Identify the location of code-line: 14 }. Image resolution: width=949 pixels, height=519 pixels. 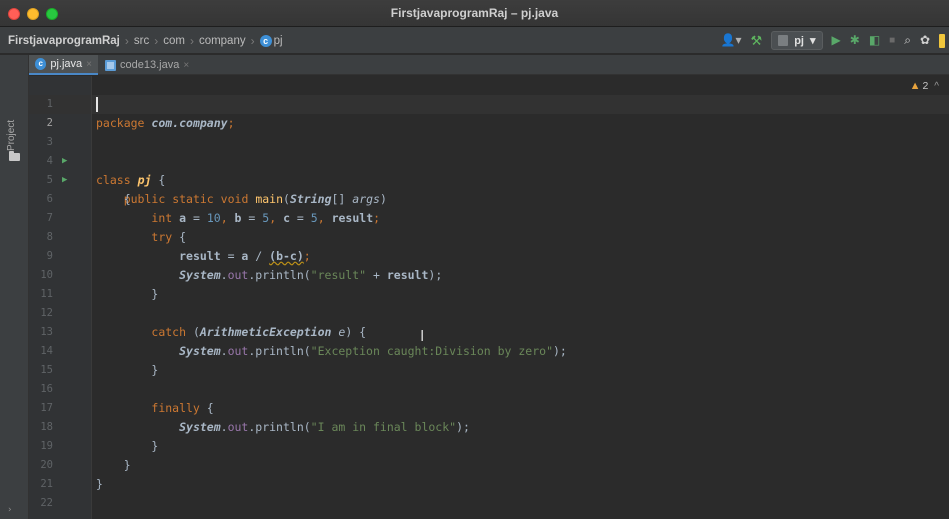
(489, 350).